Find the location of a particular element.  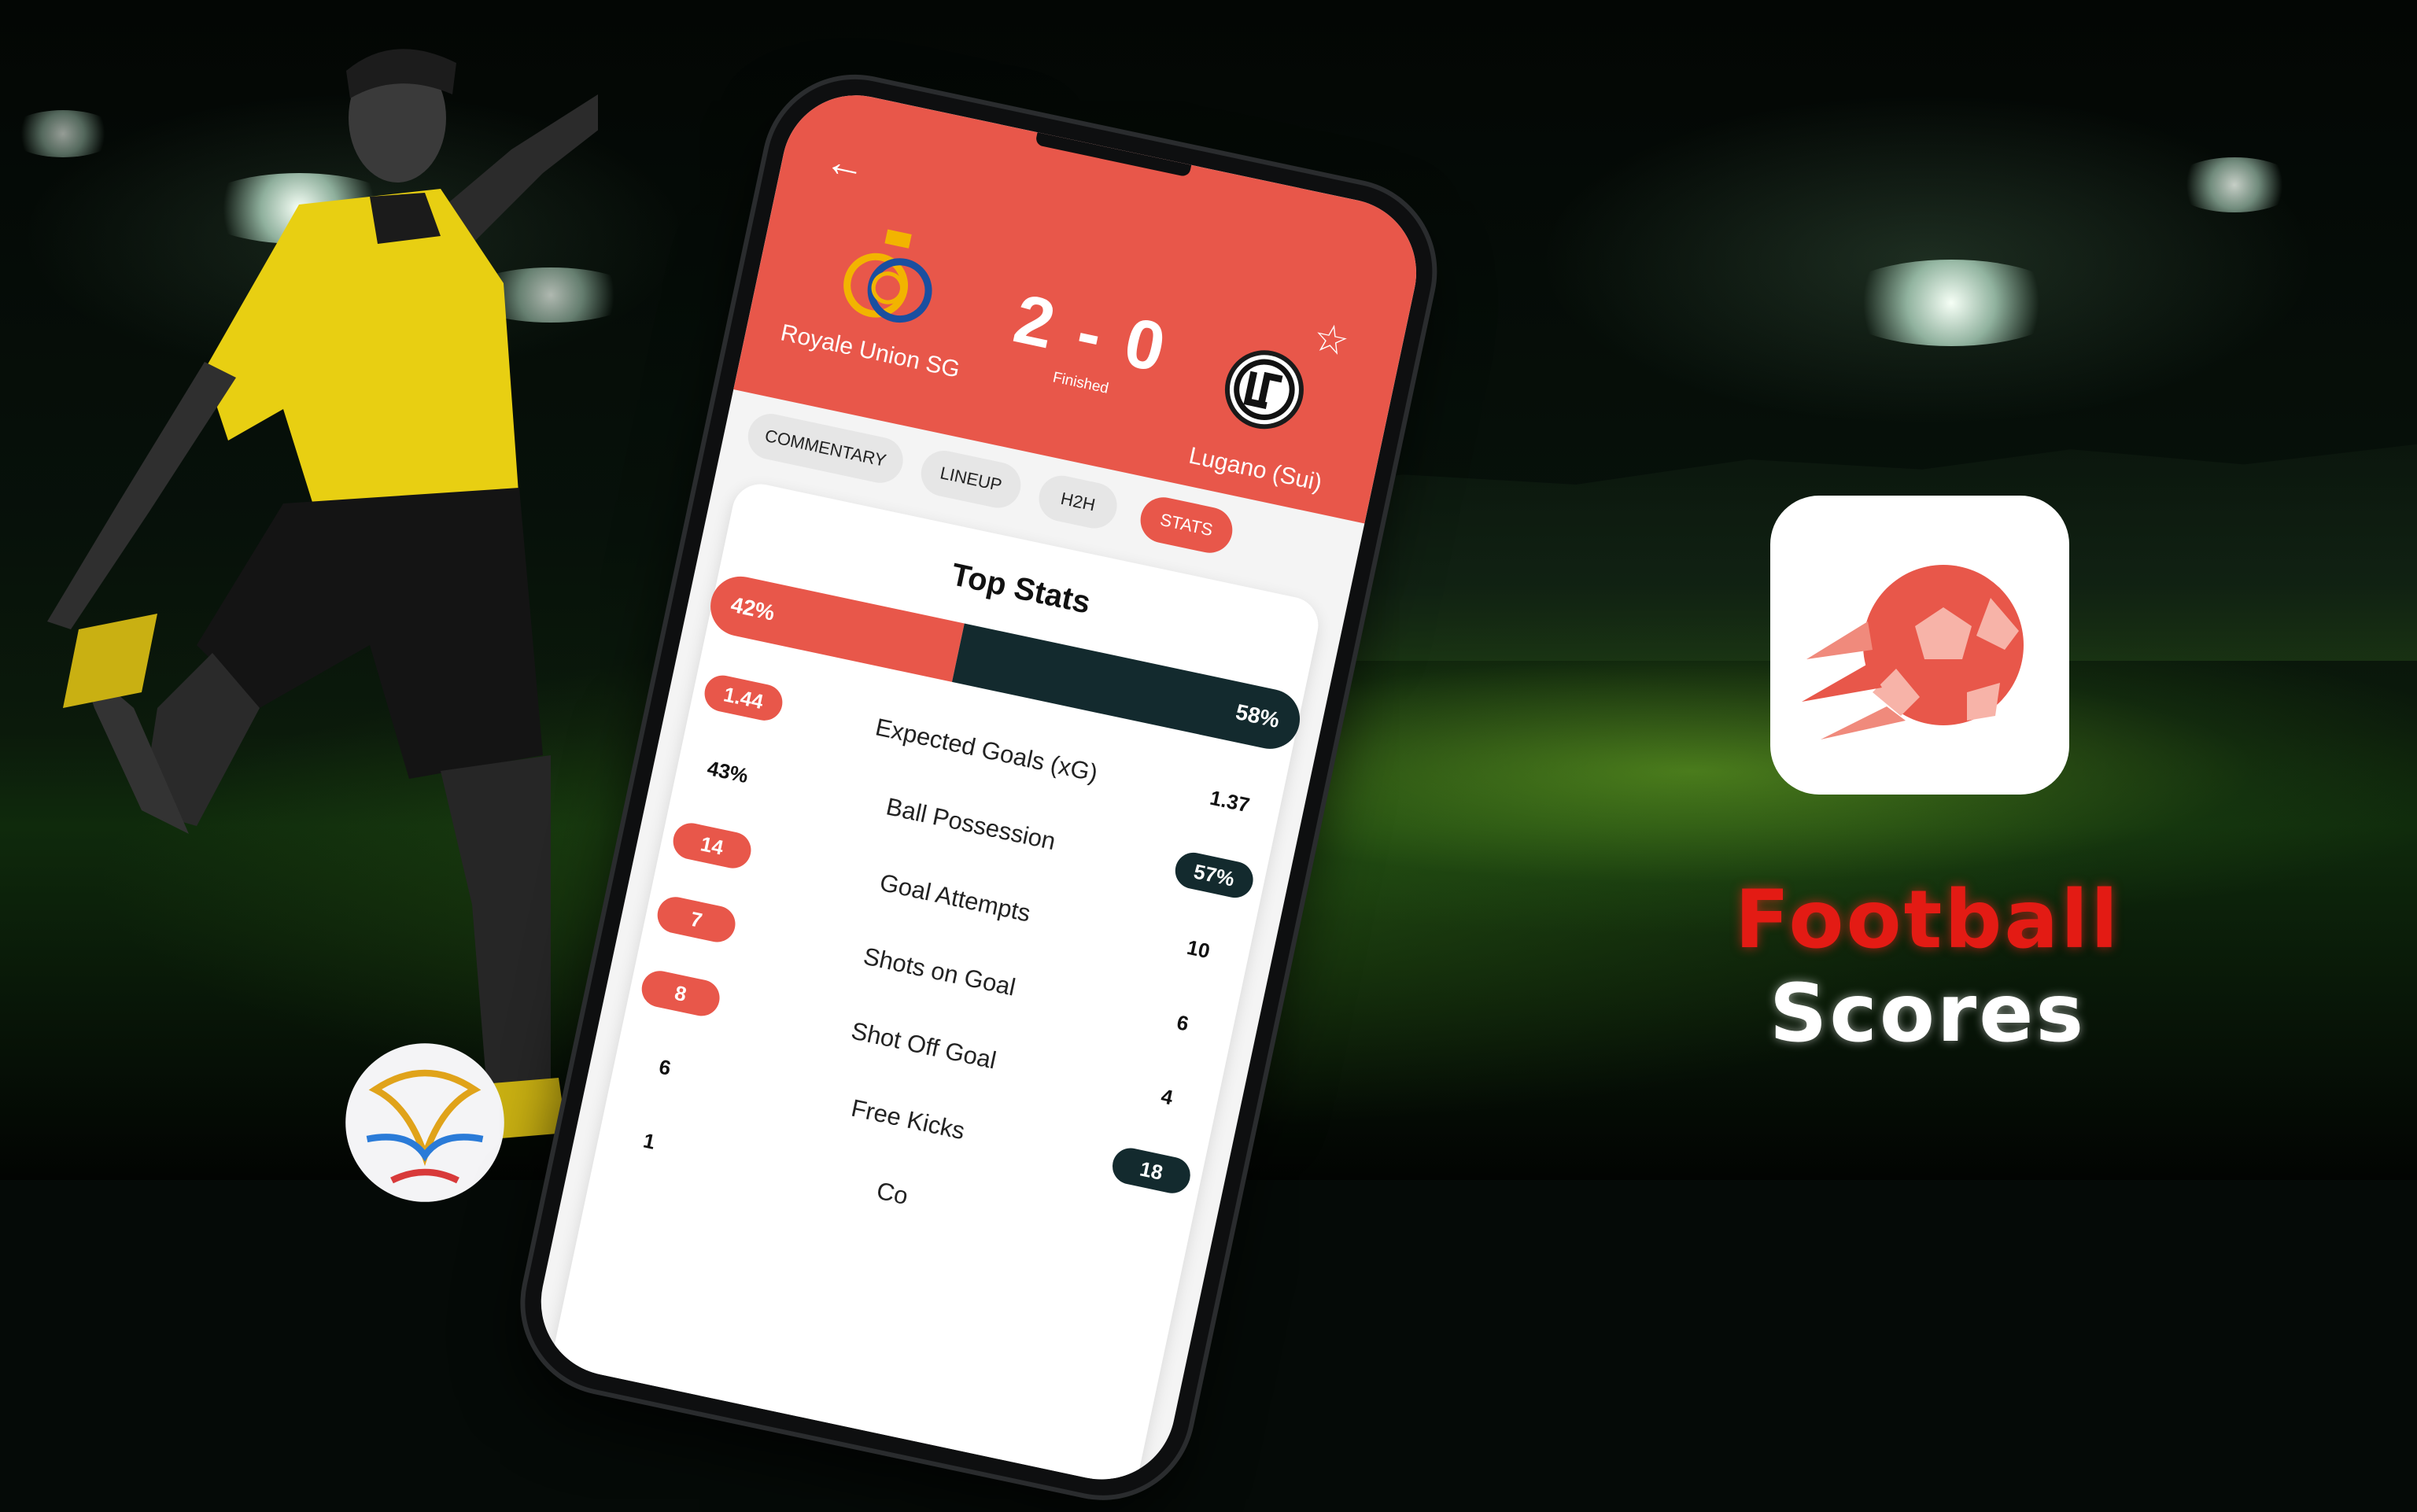

tab-commentary: COMMENTARY is located at coordinates (826, 448).